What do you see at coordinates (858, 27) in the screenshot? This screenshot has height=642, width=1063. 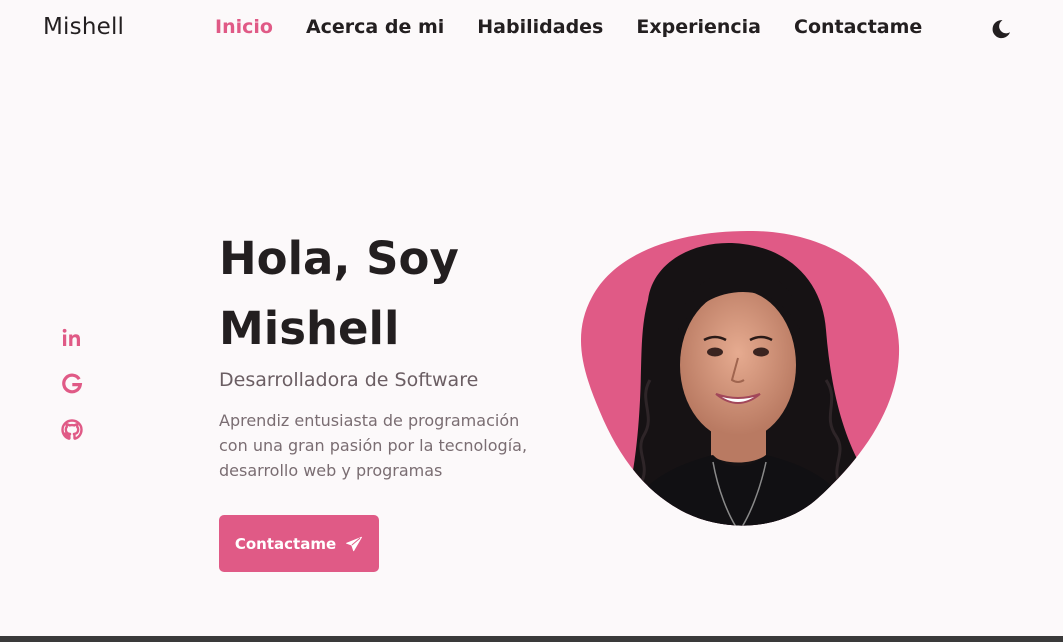 I see `nav-contactame: Contactame` at bounding box center [858, 27].